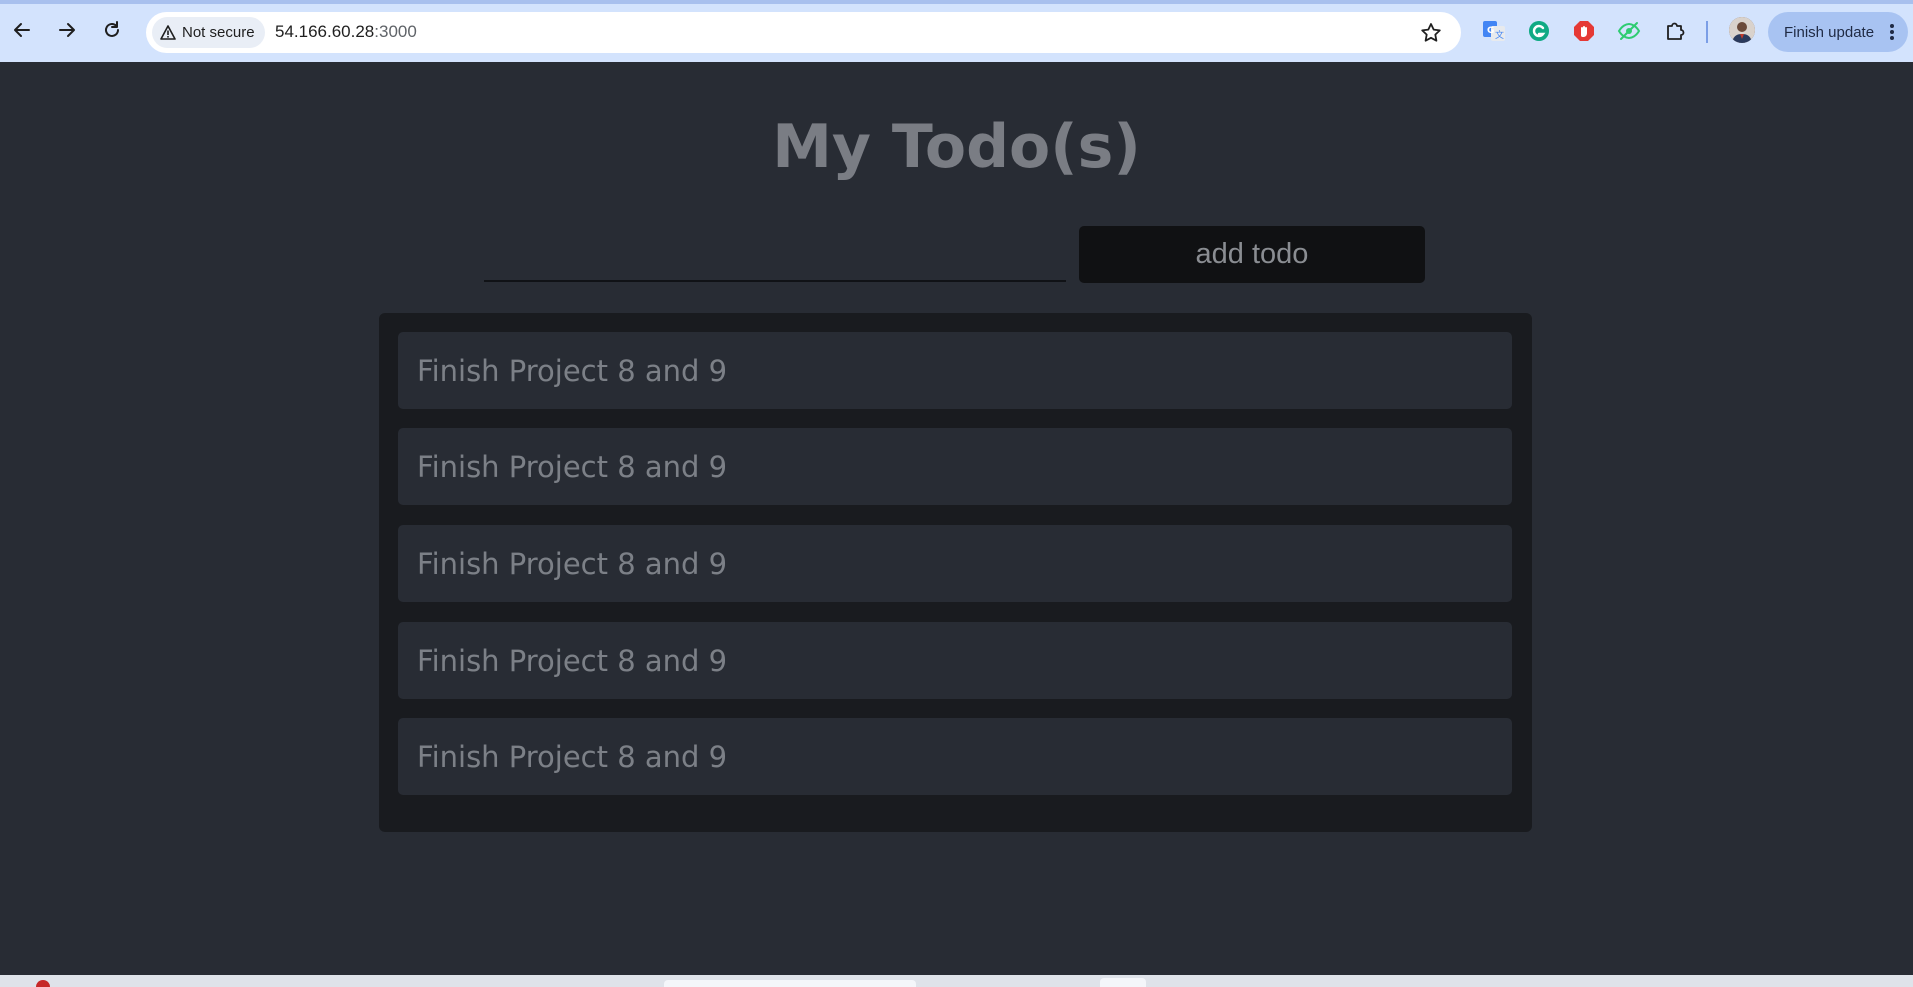 The image size is (1913, 987). I want to click on security-chip: Not secure, so click(208, 32).